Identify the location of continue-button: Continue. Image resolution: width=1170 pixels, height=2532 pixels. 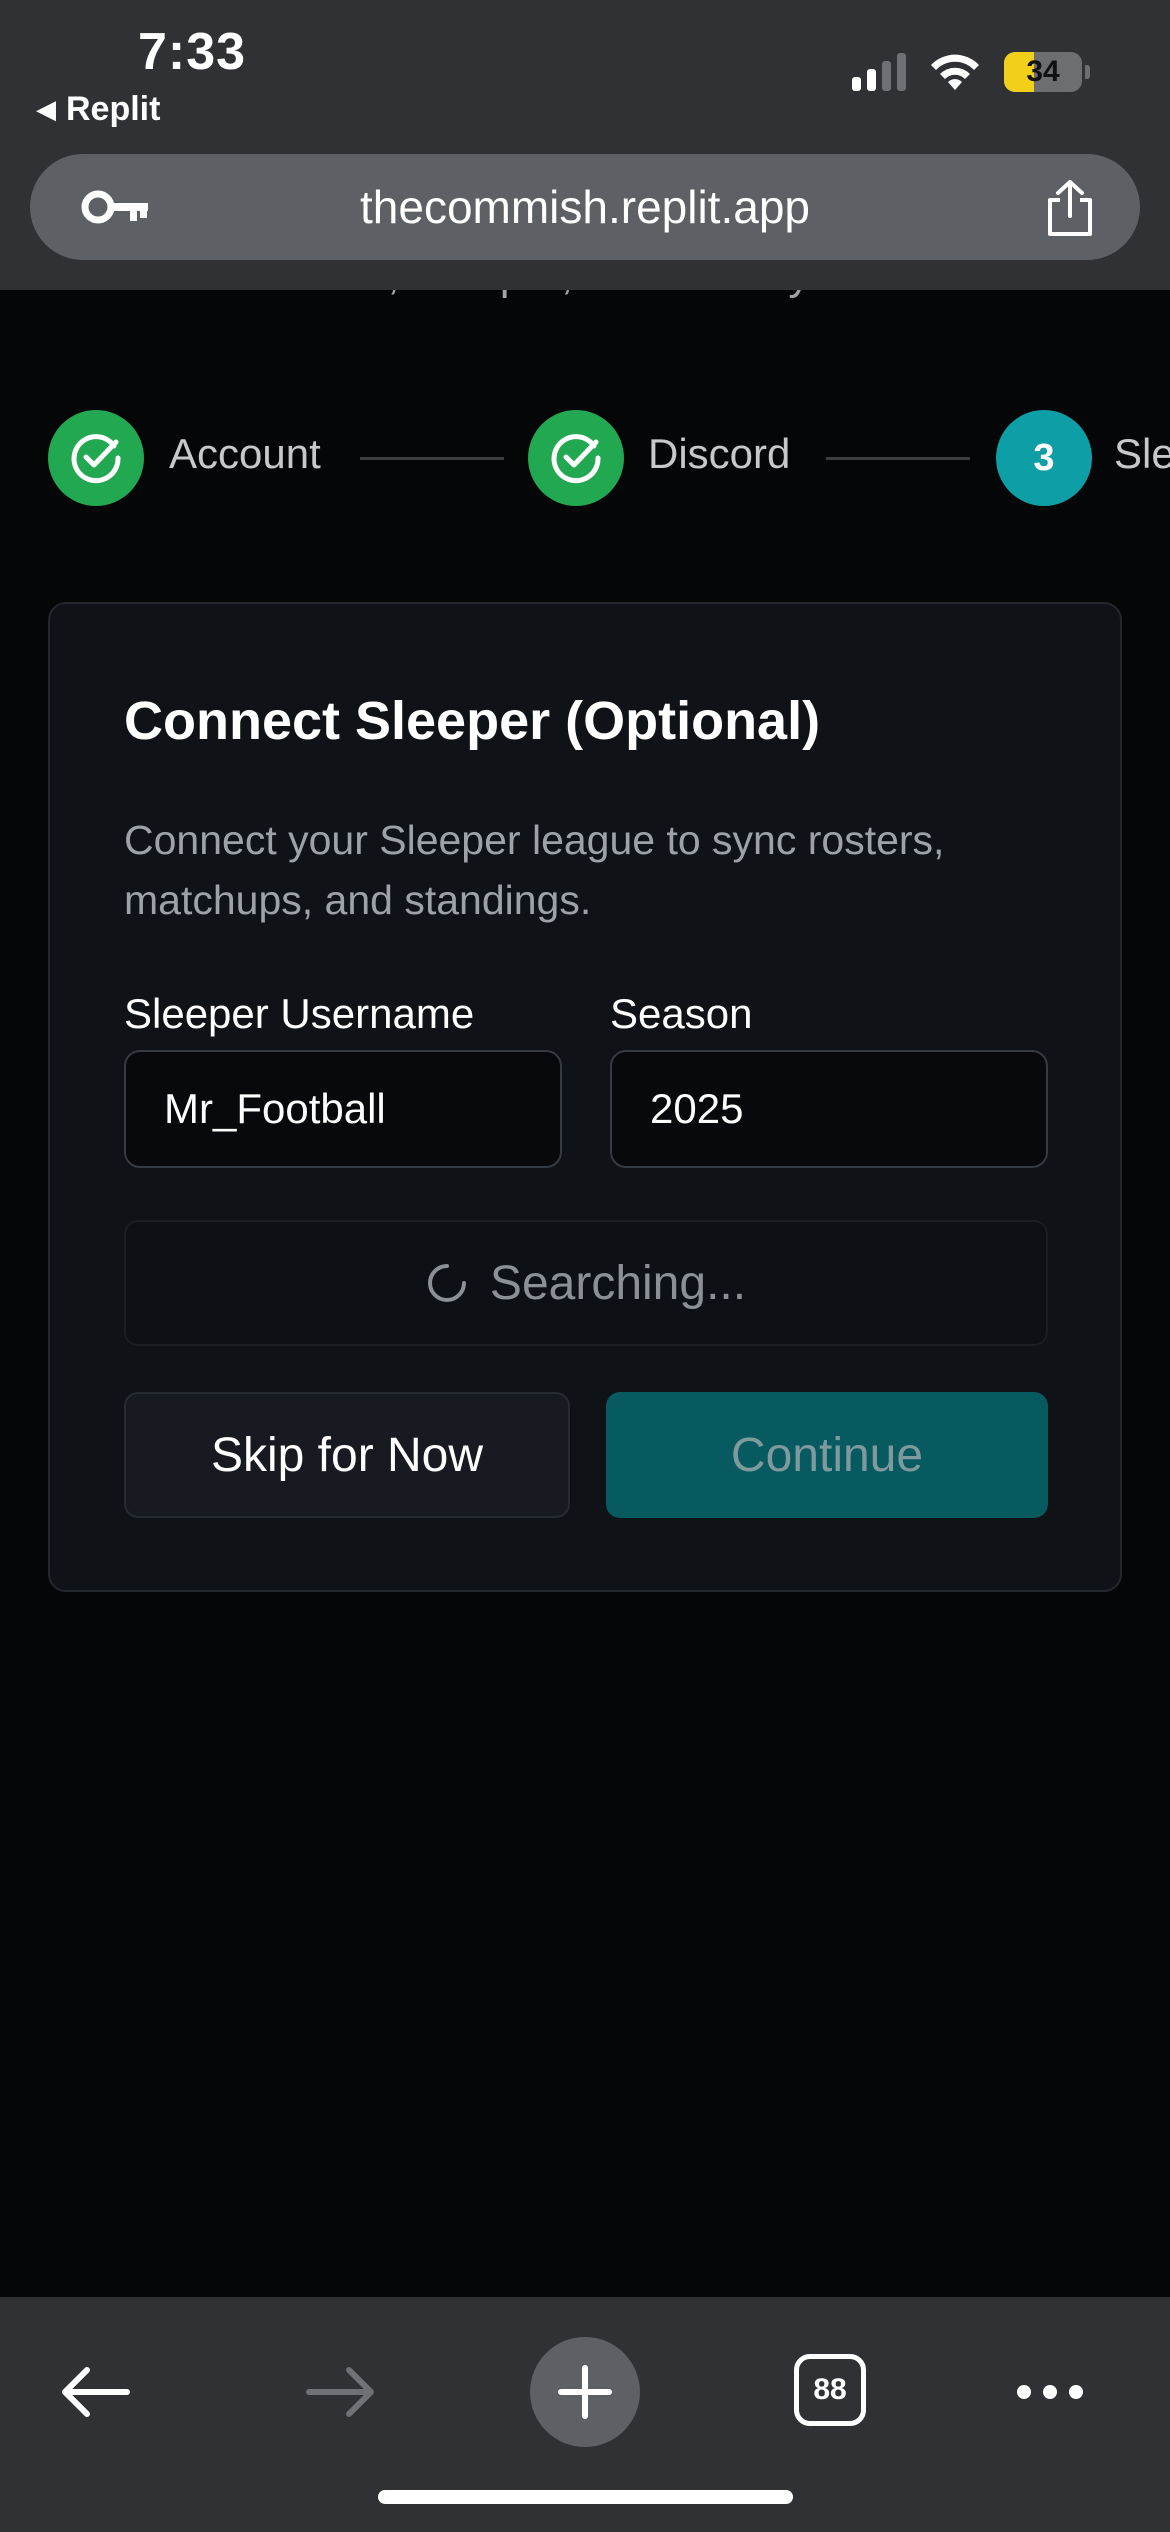
(827, 1455).